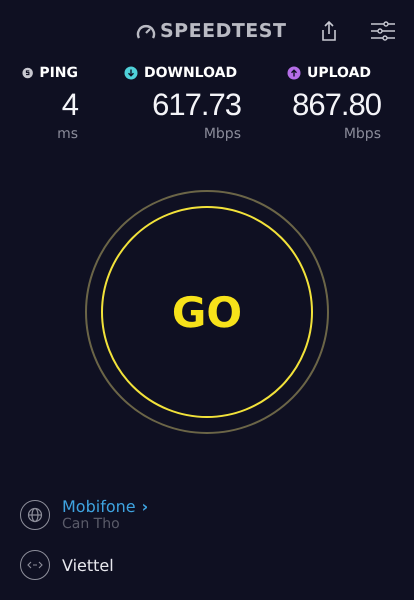  Describe the element at coordinates (67, 134) in the screenshot. I see `metric-unit: ms` at that location.